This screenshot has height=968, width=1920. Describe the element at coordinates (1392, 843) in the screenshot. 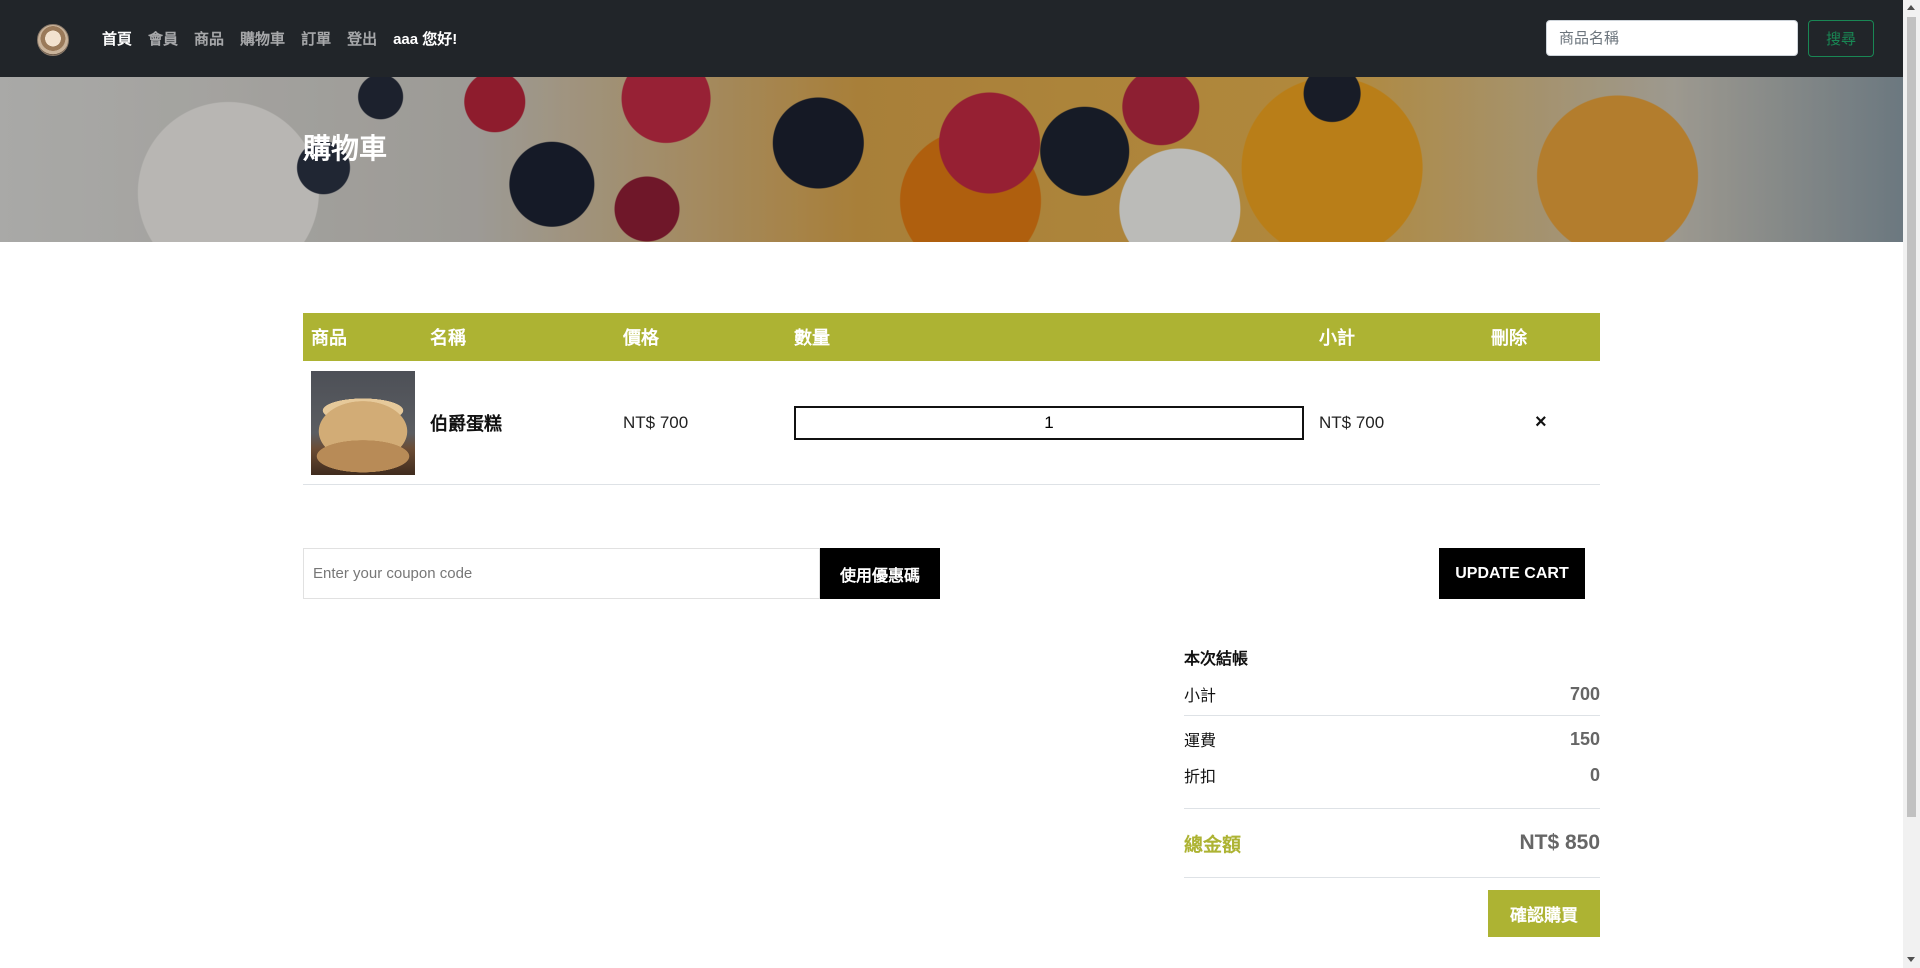

I see `summary-total-row: 總金額 NT$ 850` at that location.